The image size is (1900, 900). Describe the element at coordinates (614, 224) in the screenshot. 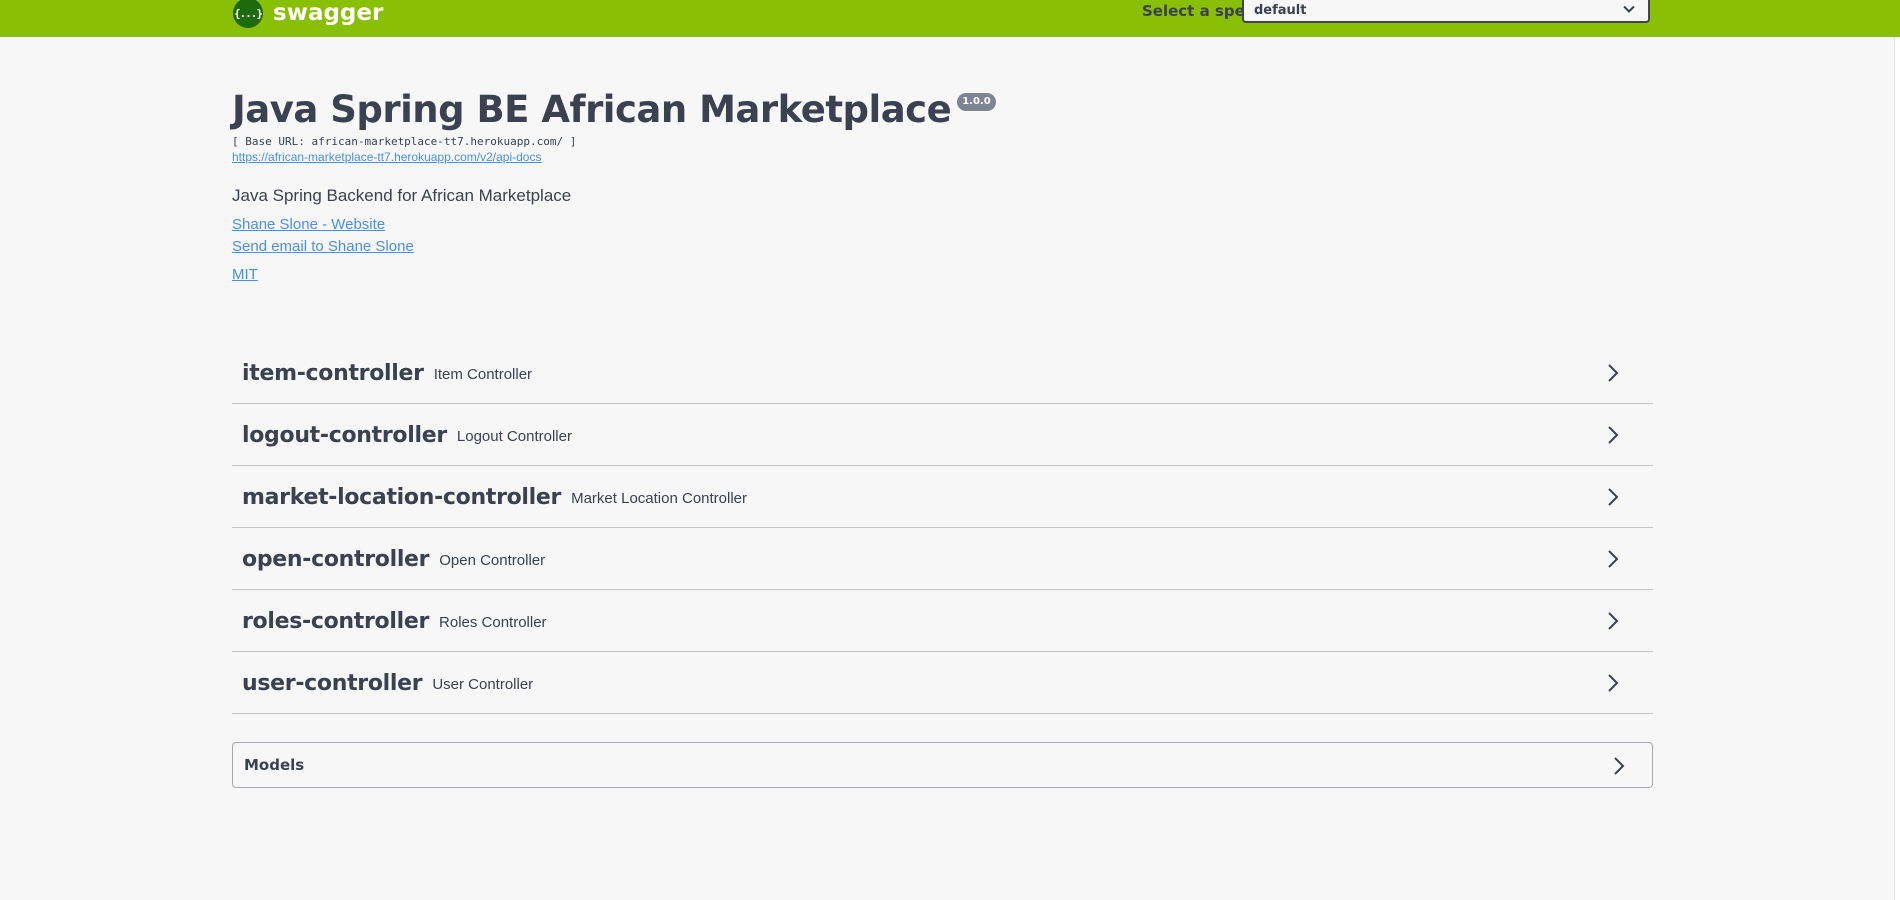

I see `contact-website-link: Shane Slone - Website` at that location.